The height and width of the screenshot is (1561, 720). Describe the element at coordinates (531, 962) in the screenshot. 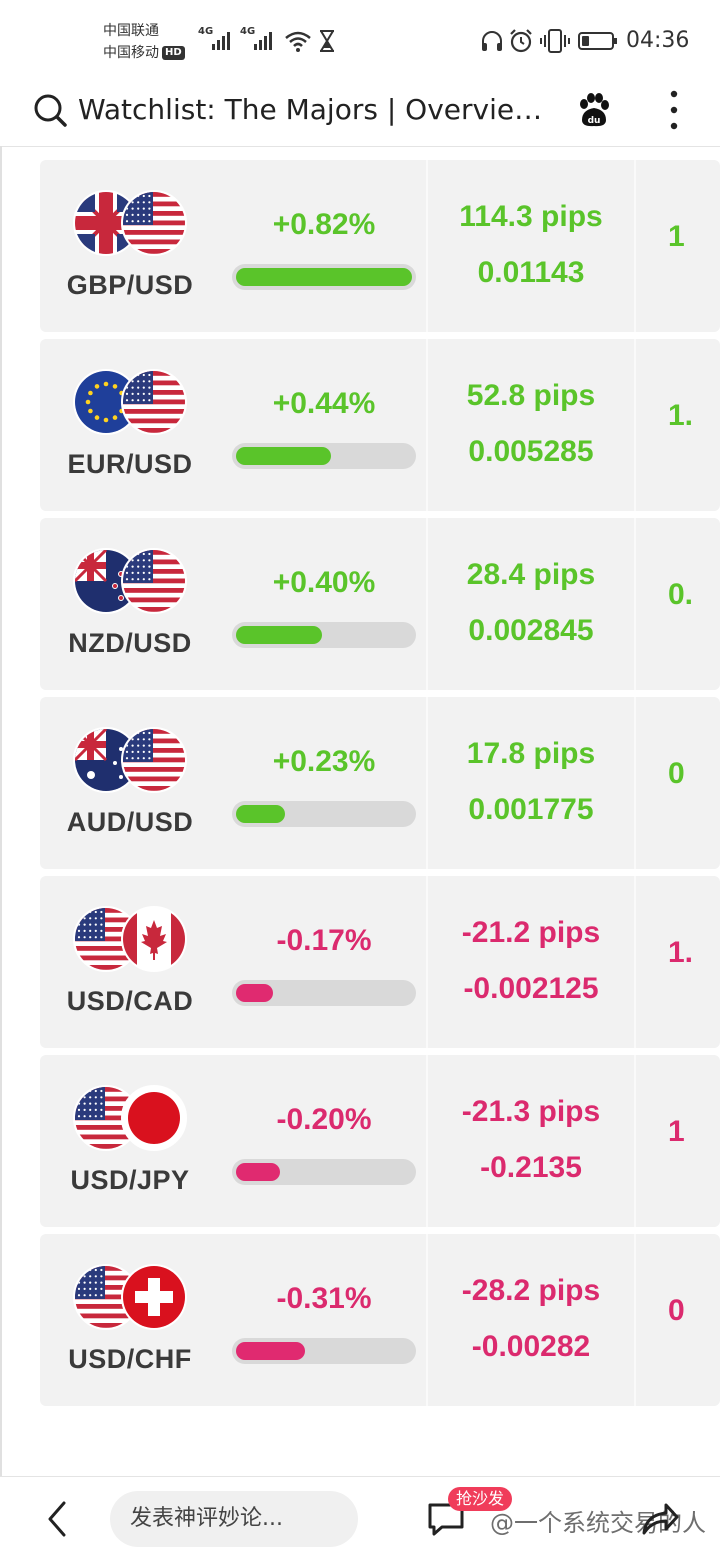

I see `pips-cell: -21.2 pips -0.002125` at that location.